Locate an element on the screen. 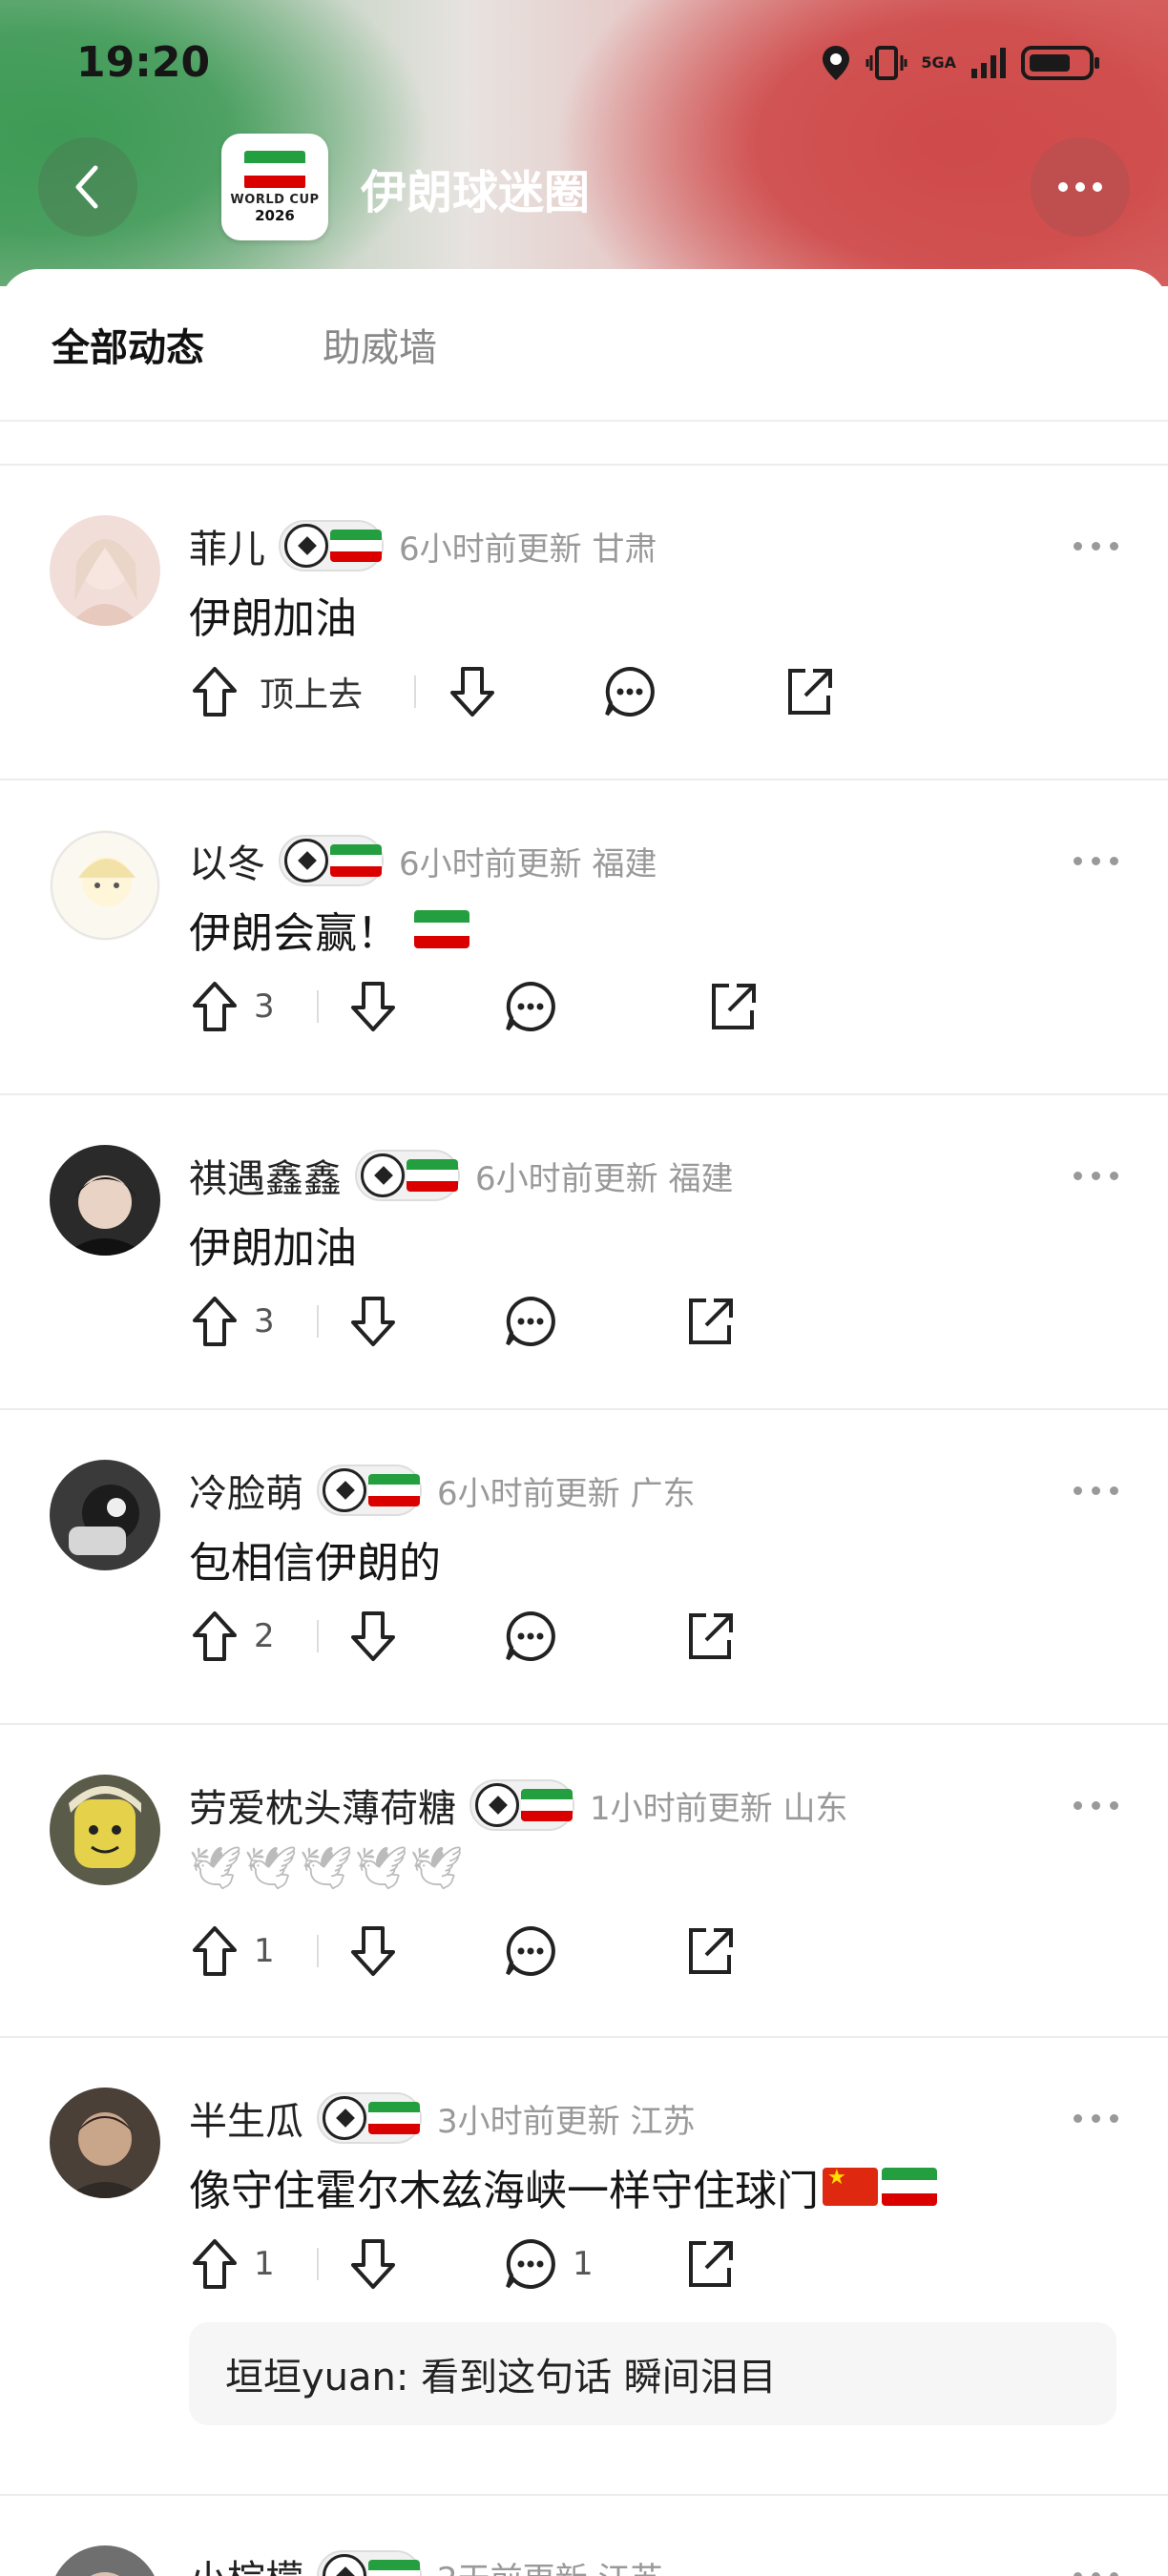  username: 以冬 is located at coordinates (227, 860).